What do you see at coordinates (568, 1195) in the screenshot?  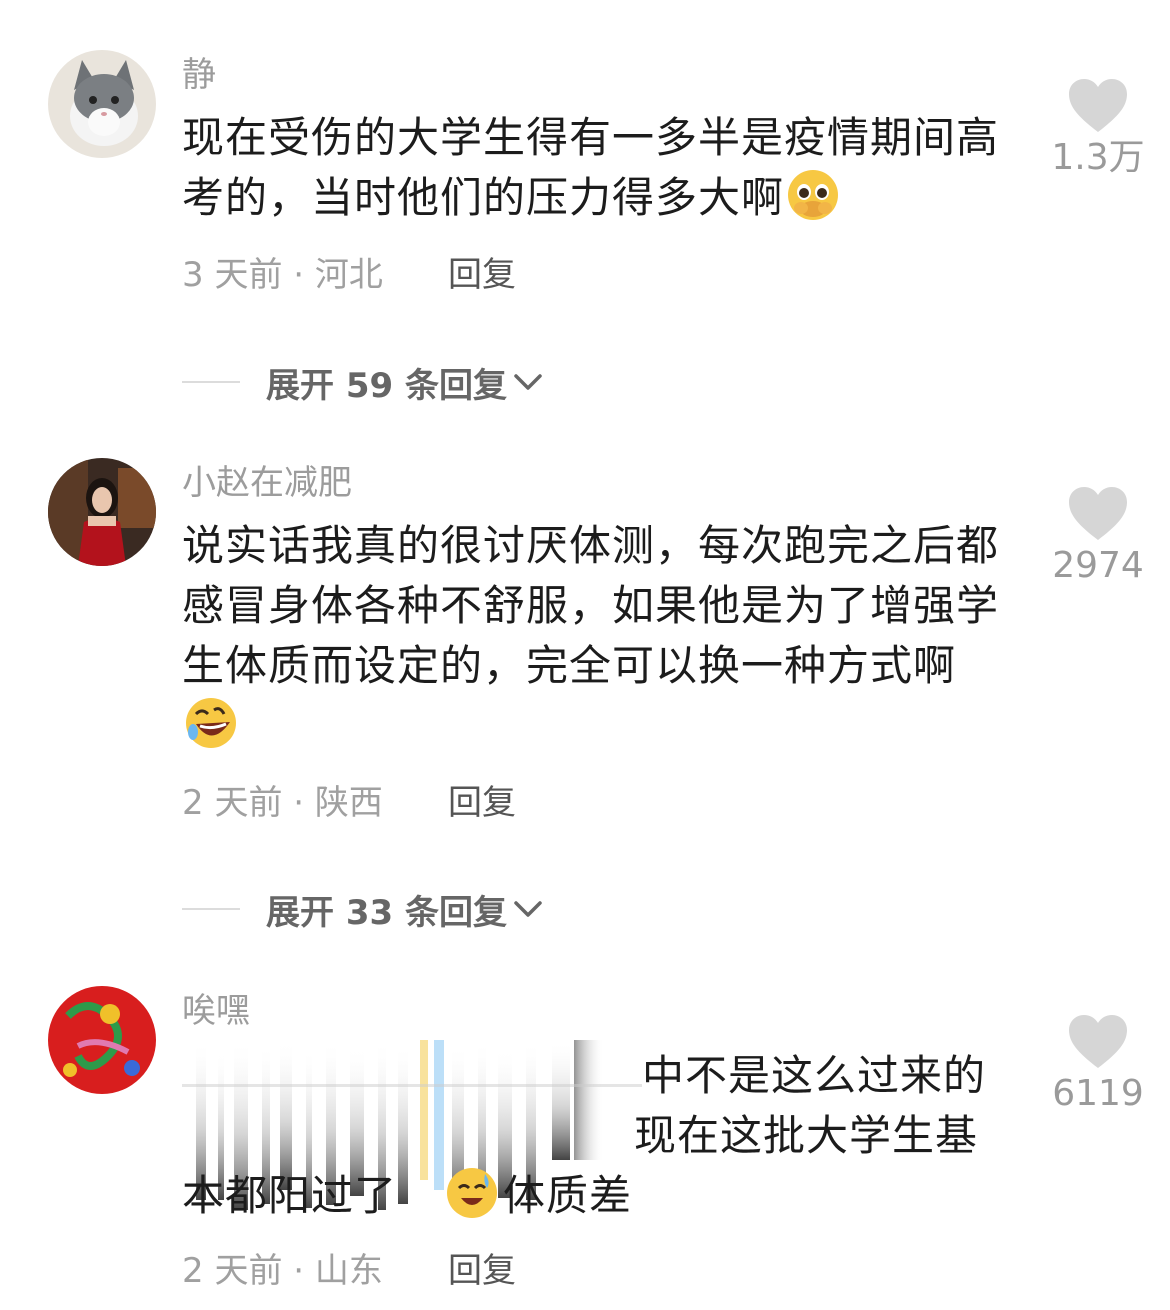 I see `comment-text-line: 体质差` at bounding box center [568, 1195].